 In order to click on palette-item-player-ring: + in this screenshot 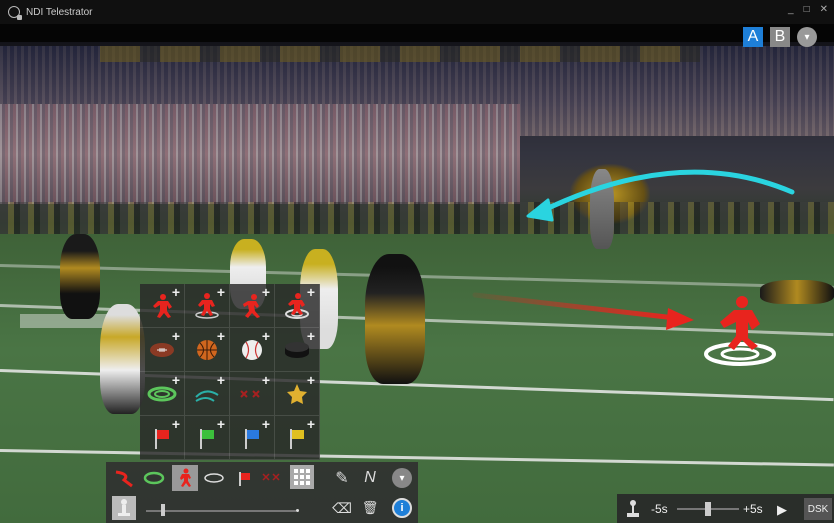, I will do `click(297, 306)`.